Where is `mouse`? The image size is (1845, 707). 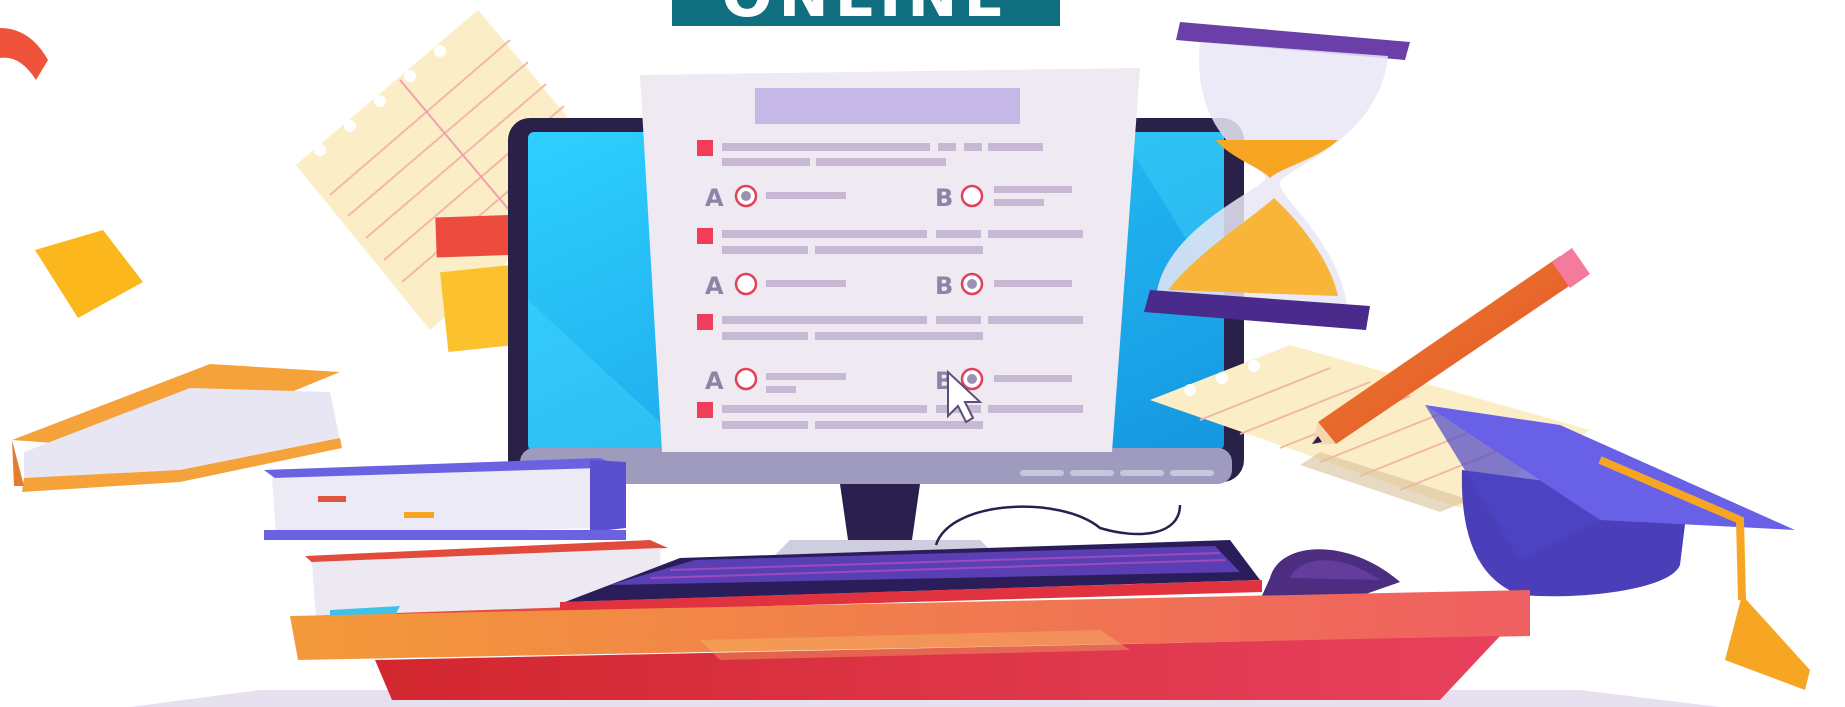
mouse is located at coordinates (1330, 574).